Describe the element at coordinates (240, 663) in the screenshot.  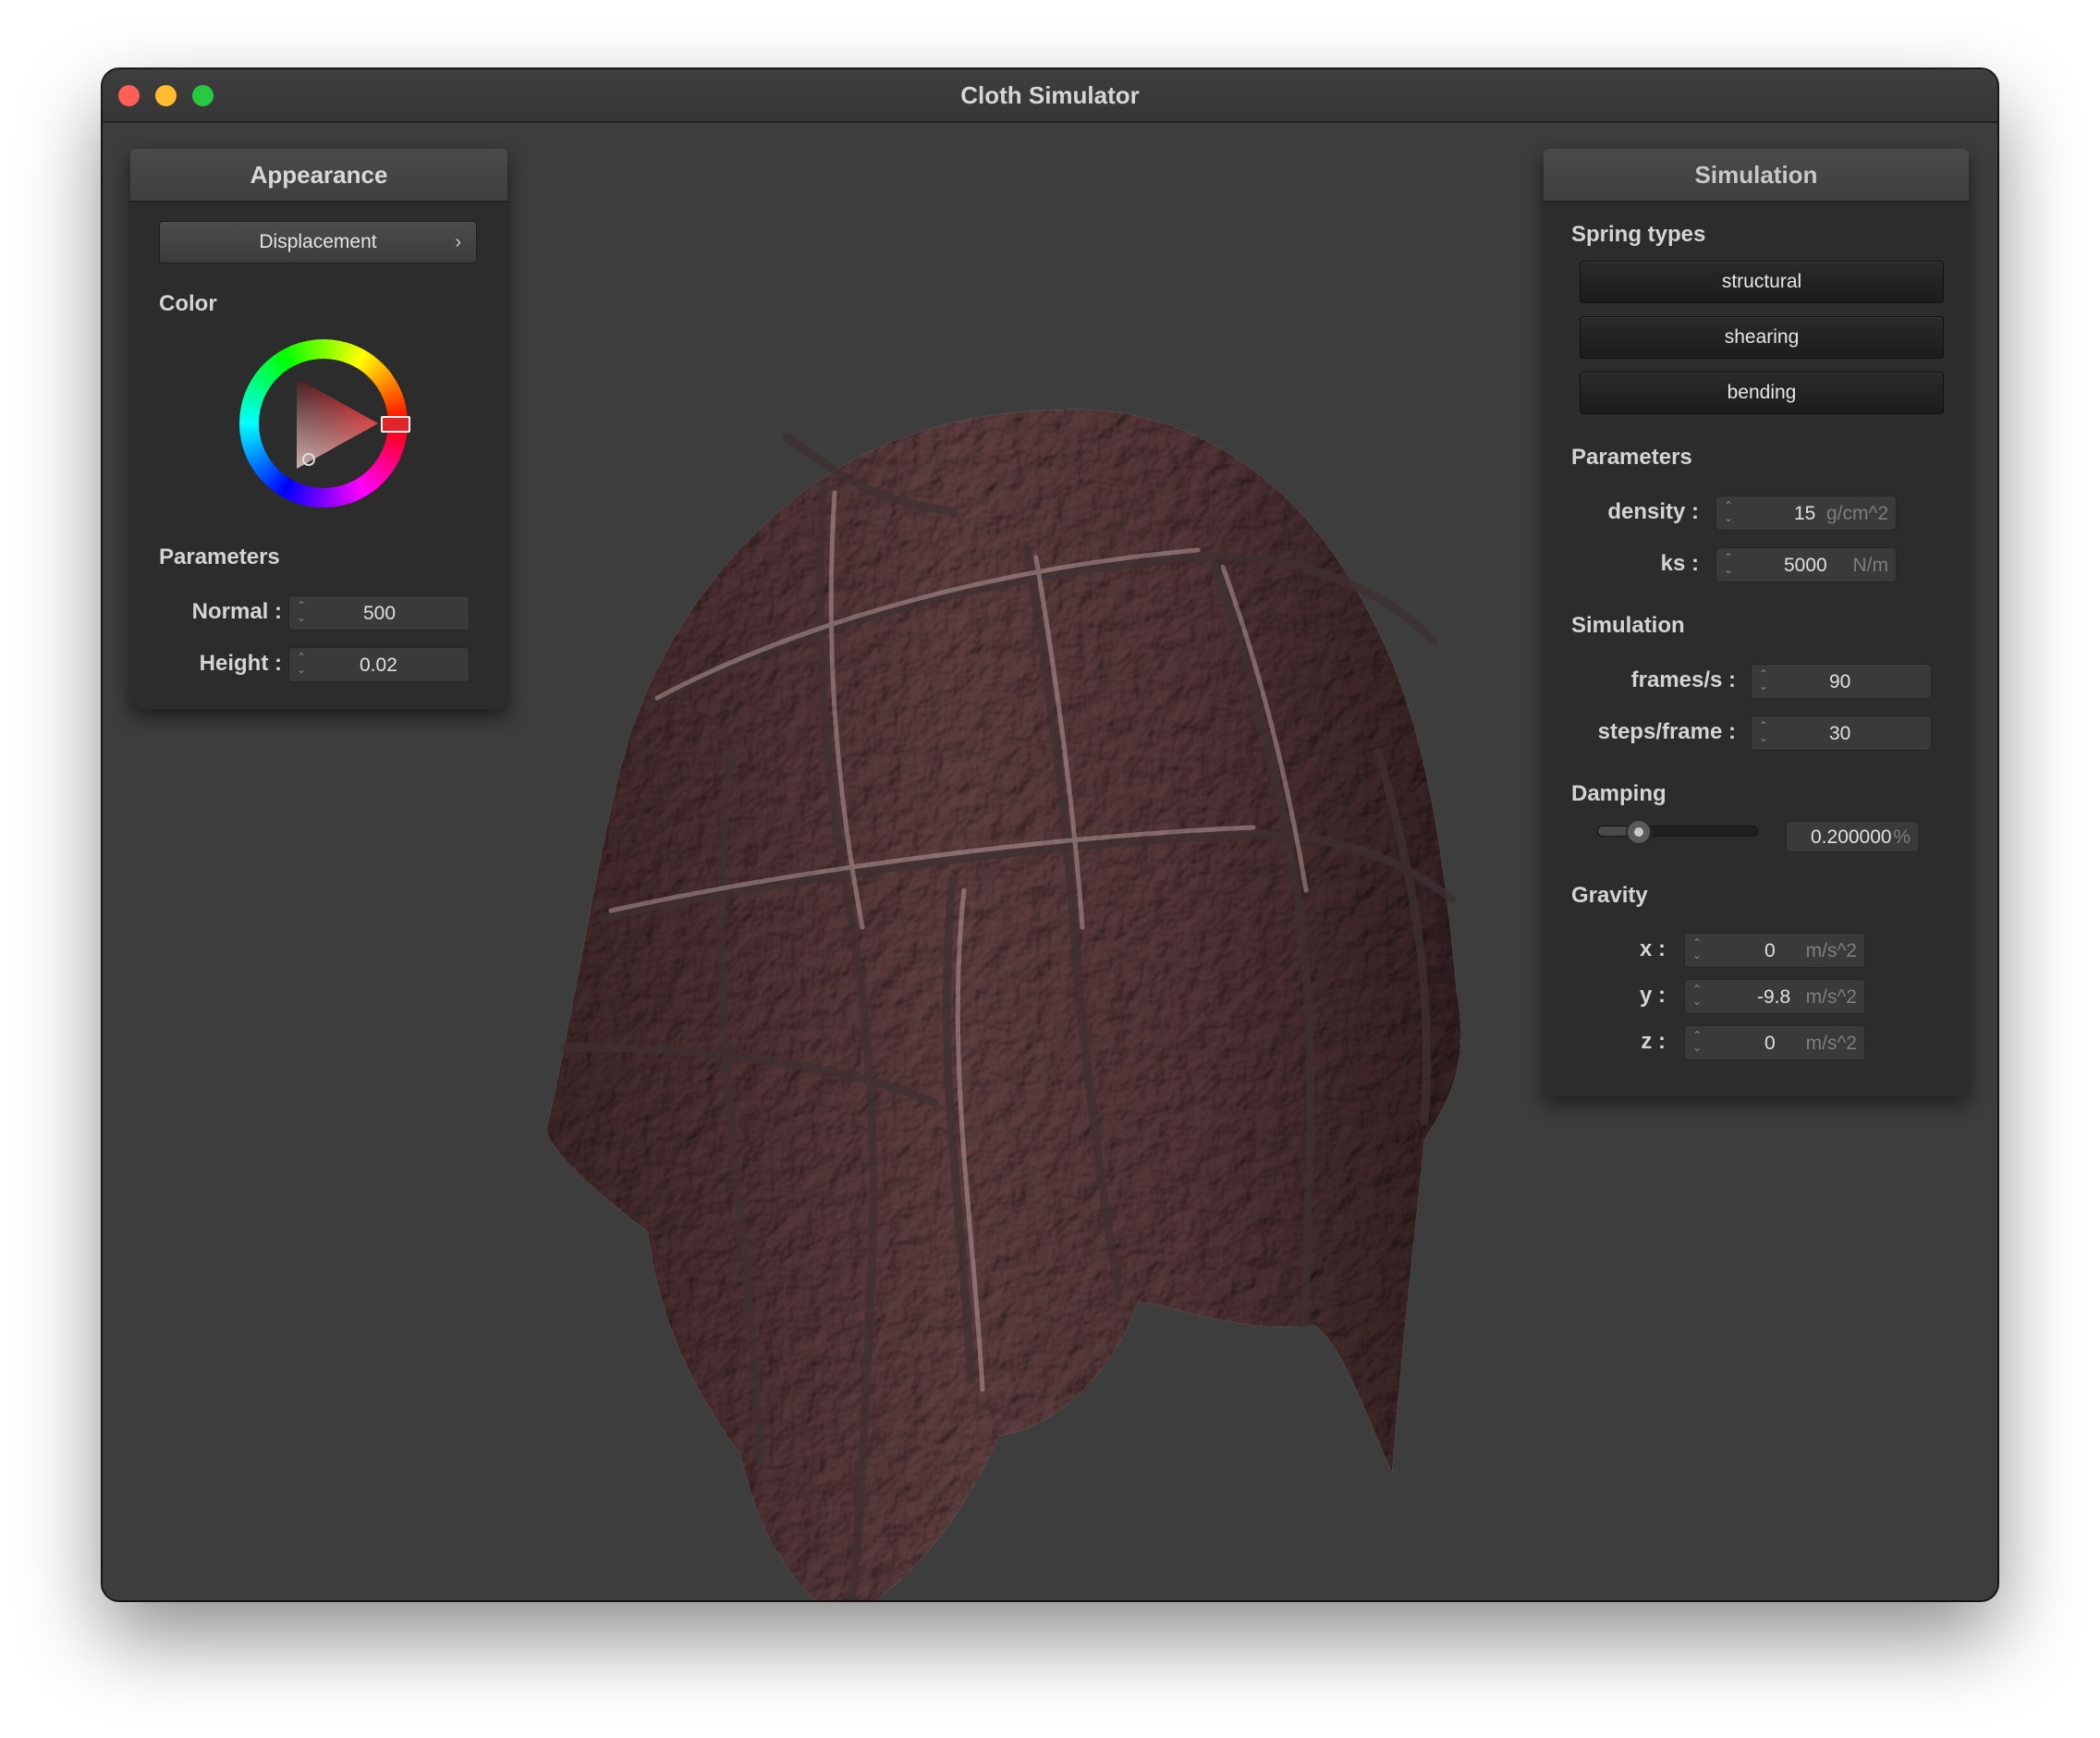
I see `height-label: Height :` at that location.